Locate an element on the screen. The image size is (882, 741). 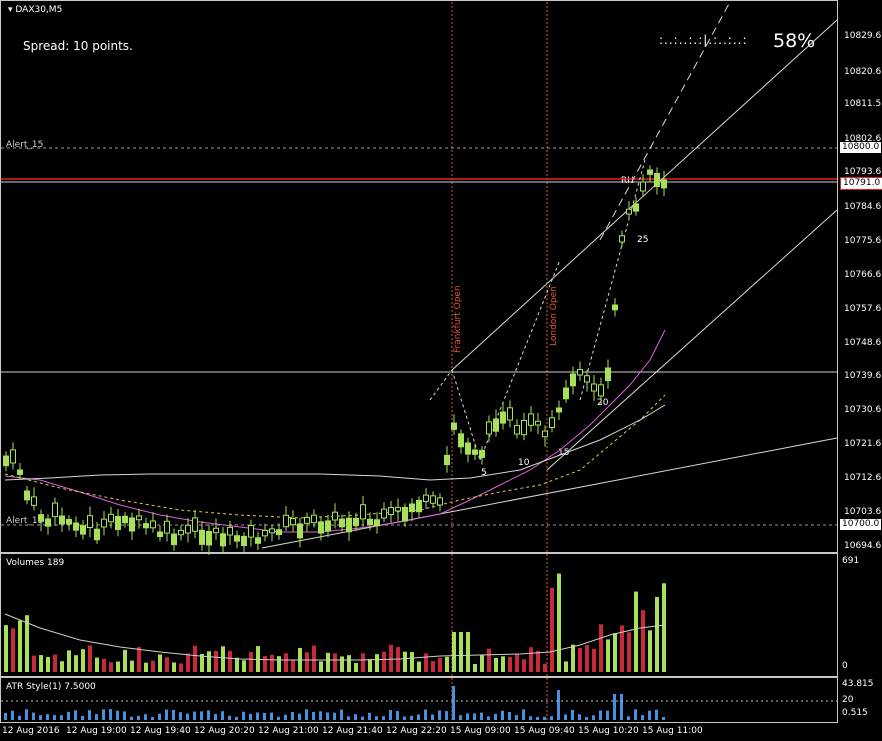
atr-panel: ATR Style(1) 7.5000 is located at coordinates (419, 700).